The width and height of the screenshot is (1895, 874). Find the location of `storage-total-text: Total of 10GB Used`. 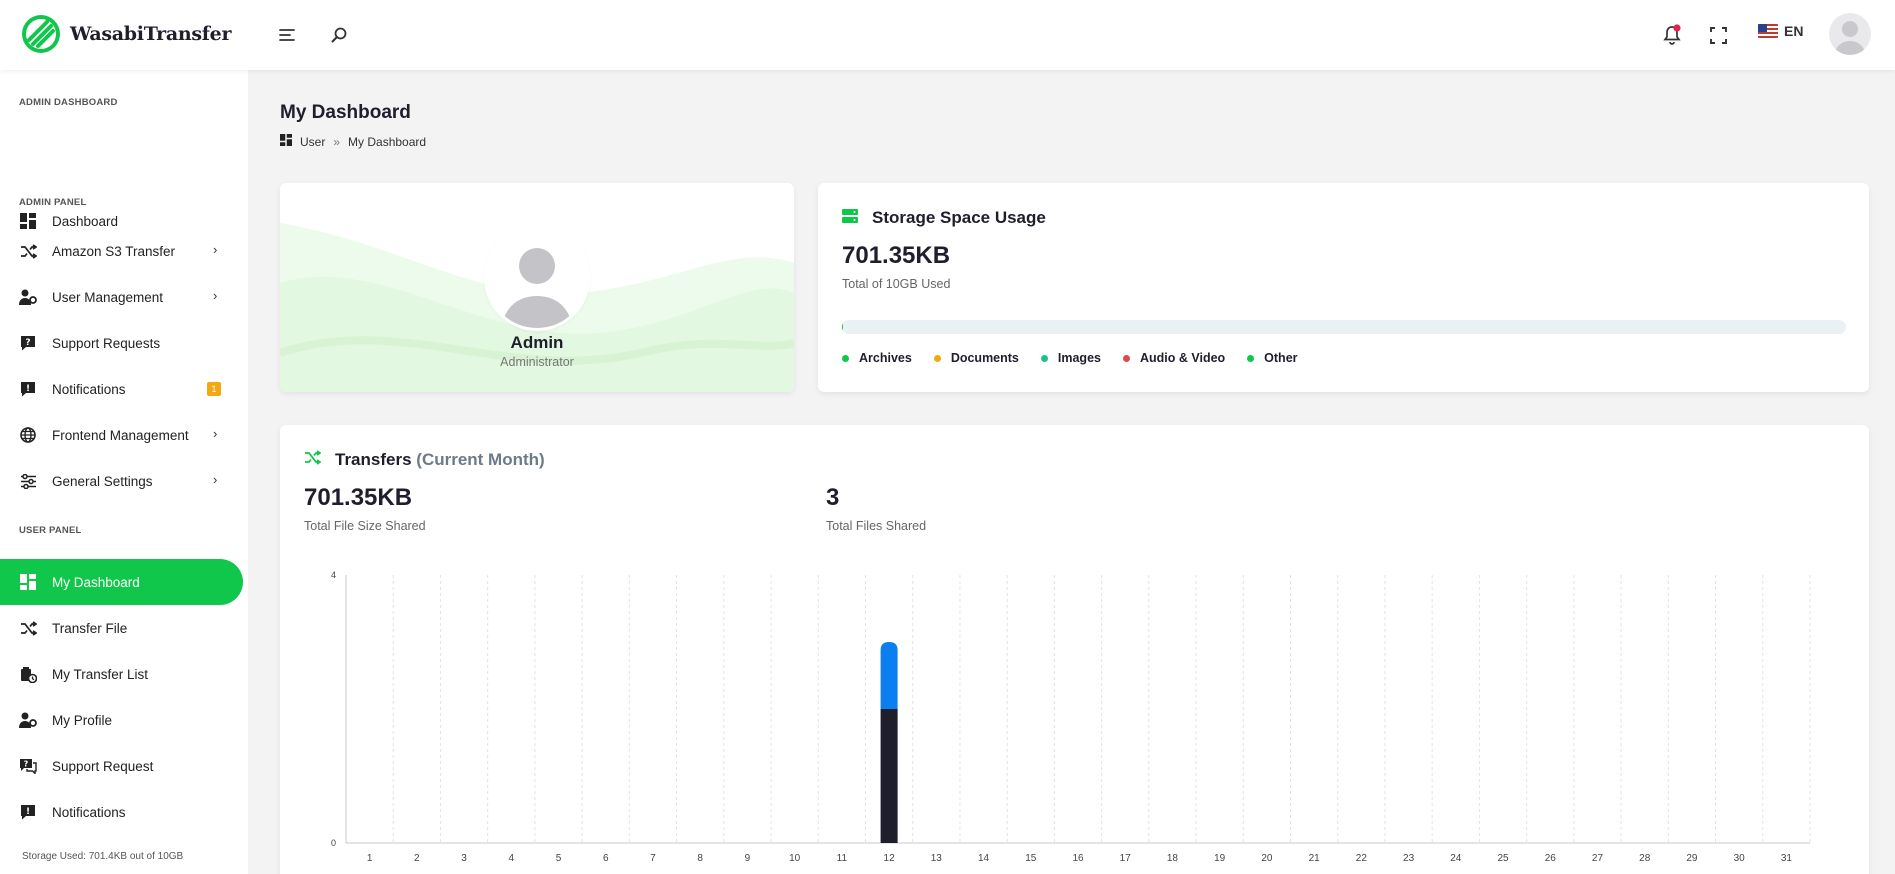

storage-total-text: Total of 10GB Used is located at coordinates (896, 284).